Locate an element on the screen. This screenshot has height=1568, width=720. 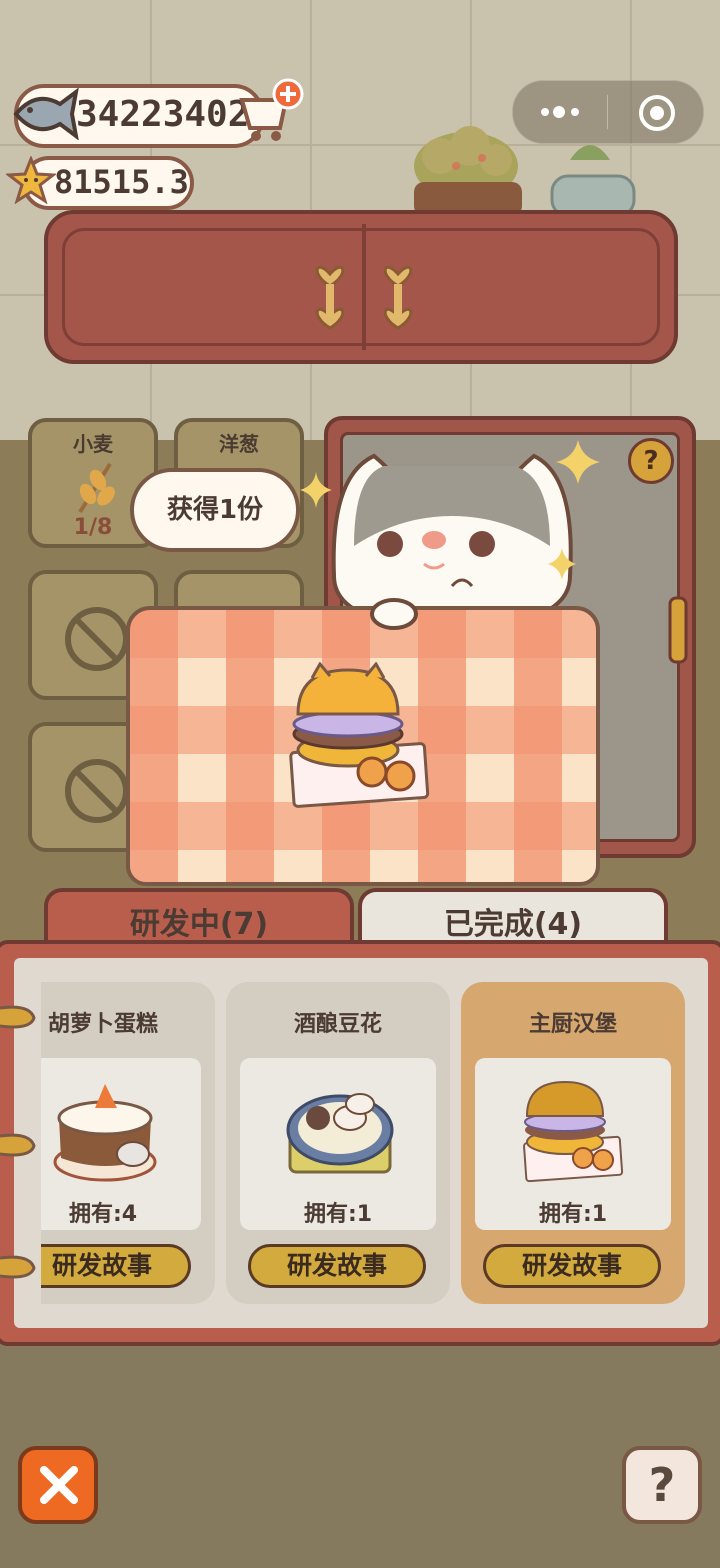
floor is located at coordinates (360, 1454).